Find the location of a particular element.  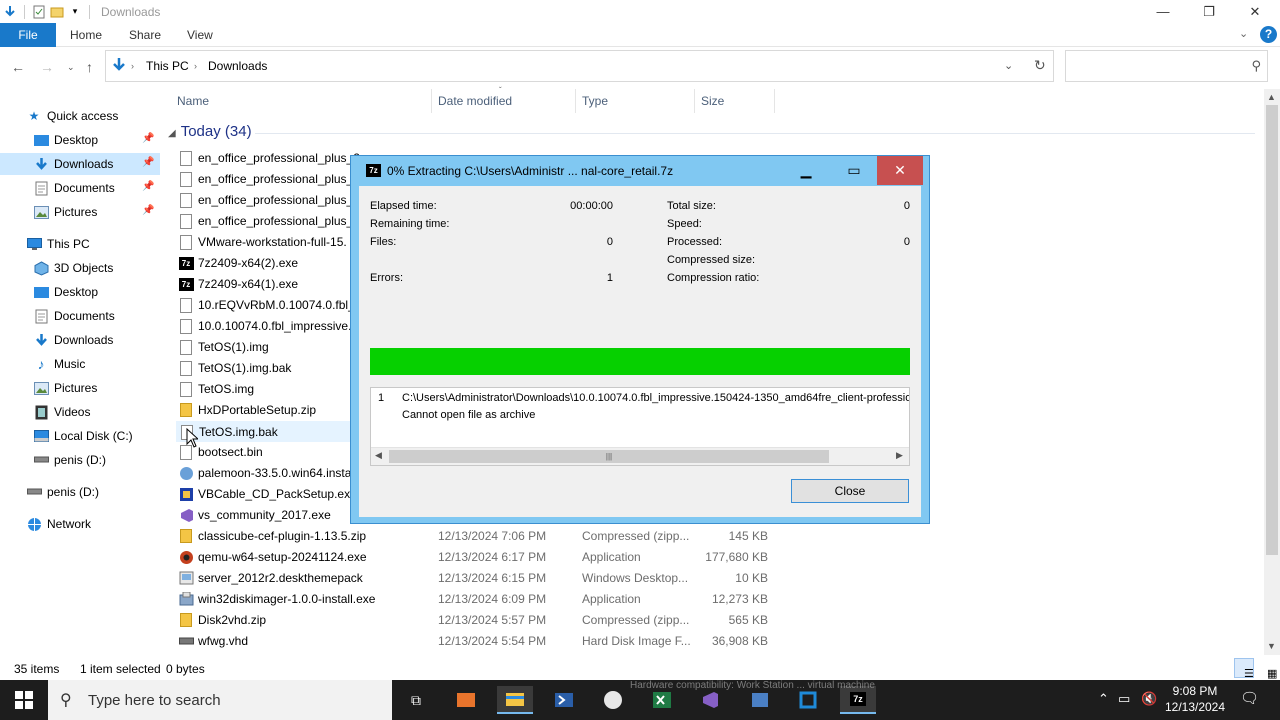

address-history-dropdown-icon: ⌄ is located at coordinates (1008, 65).